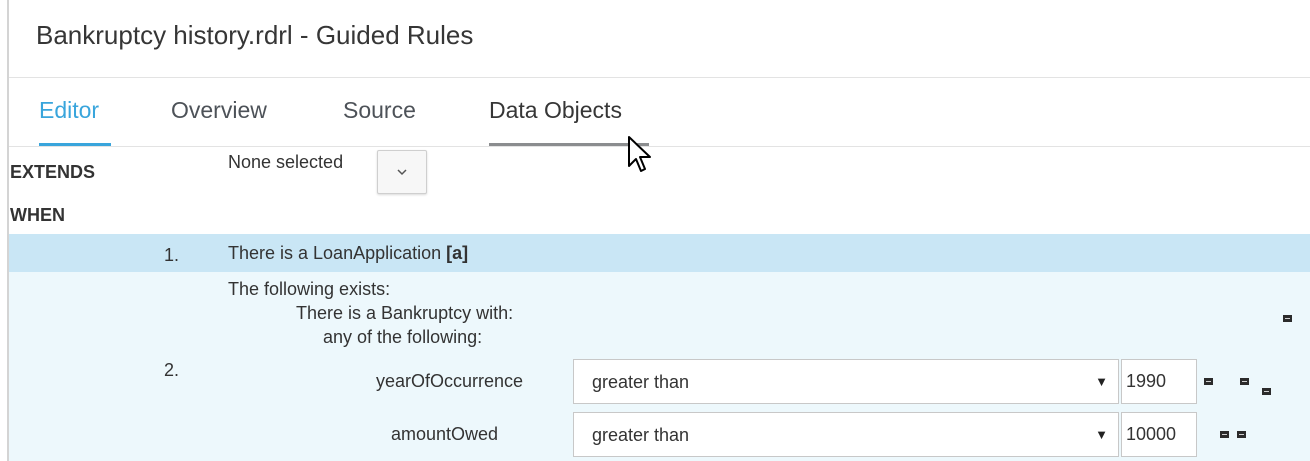 The width and height of the screenshot is (1310, 461). What do you see at coordinates (659, 146) in the screenshot?
I see `tabs-divider` at bounding box center [659, 146].